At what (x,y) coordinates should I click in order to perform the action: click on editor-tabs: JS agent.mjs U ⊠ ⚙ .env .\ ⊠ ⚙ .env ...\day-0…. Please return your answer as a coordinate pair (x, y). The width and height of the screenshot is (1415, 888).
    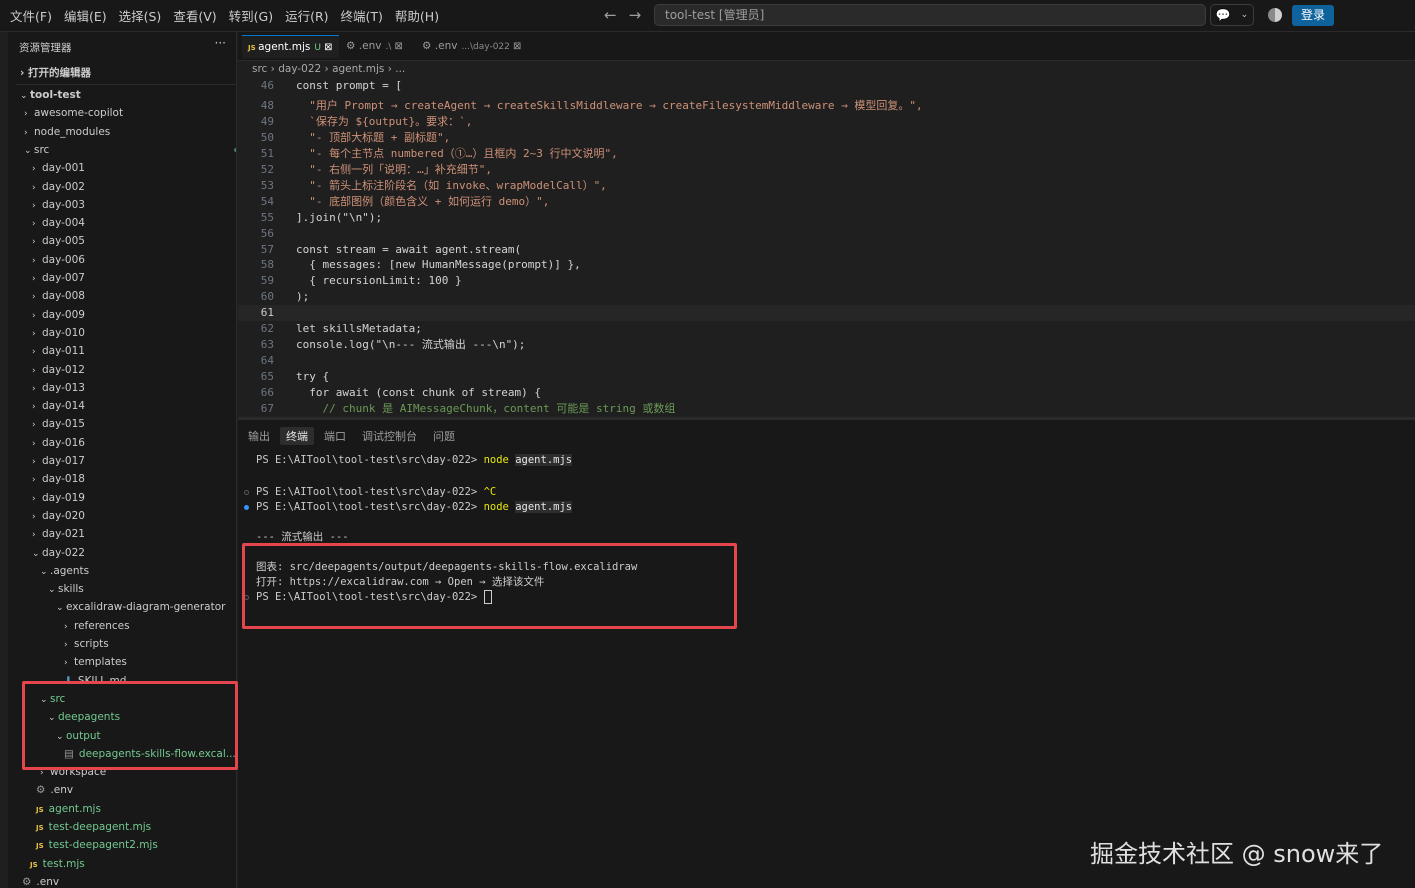
    Looking at the image, I should click on (826, 46).